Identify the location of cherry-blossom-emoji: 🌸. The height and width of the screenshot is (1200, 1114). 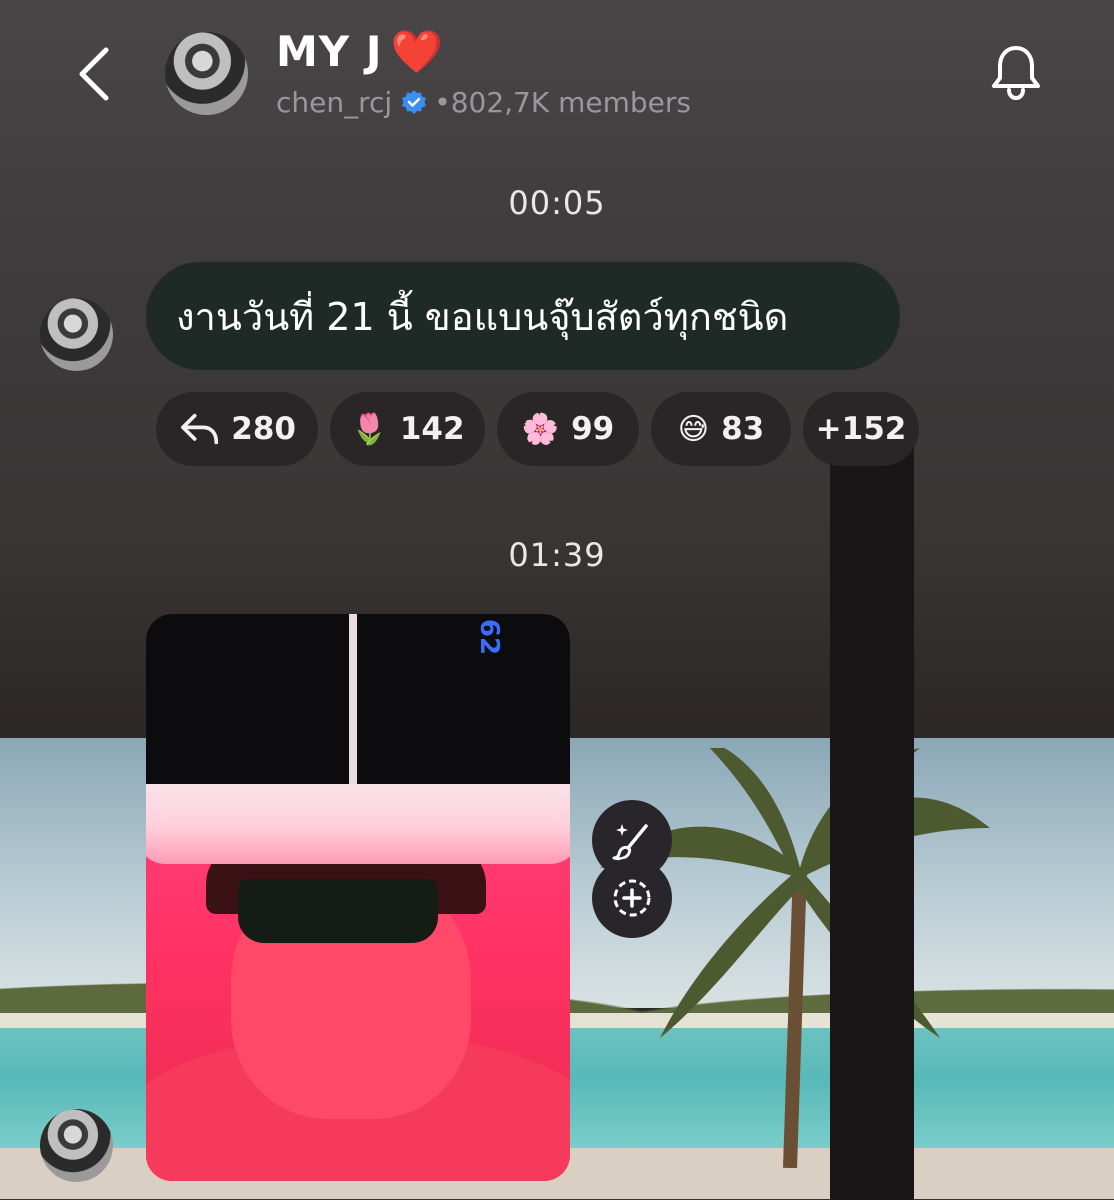
(540, 429).